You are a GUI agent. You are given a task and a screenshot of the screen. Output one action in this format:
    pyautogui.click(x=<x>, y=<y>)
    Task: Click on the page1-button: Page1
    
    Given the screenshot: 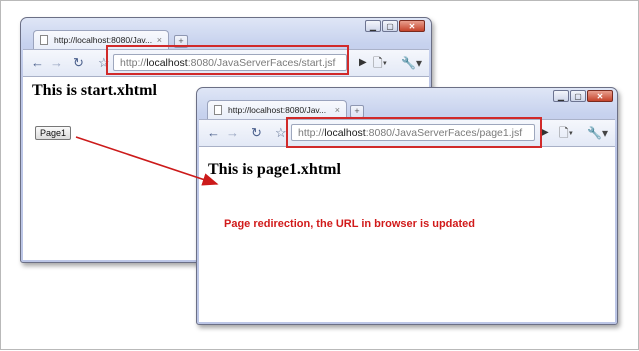 What is the action you would take?
    pyautogui.click(x=53, y=133)
    